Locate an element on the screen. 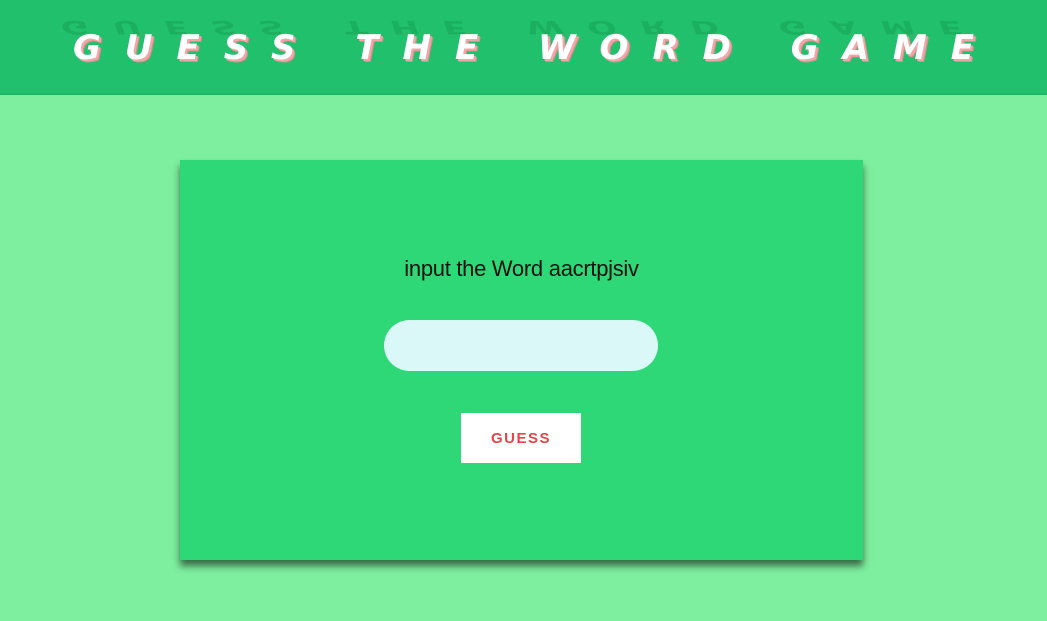  word-prompt: input the Word aacrtpjsiv is located at coordinates (521, 269).